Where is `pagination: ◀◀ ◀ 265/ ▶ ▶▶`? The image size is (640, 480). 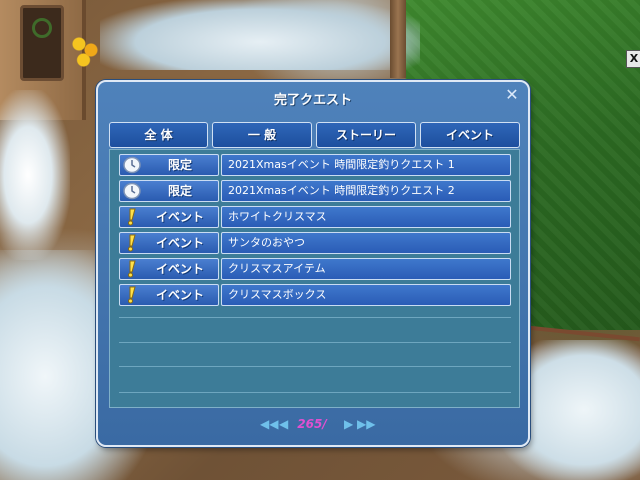
pagination: ◀◀ ◀ 265/ ▶ ▶▶ is located at coordinates (313, 425).